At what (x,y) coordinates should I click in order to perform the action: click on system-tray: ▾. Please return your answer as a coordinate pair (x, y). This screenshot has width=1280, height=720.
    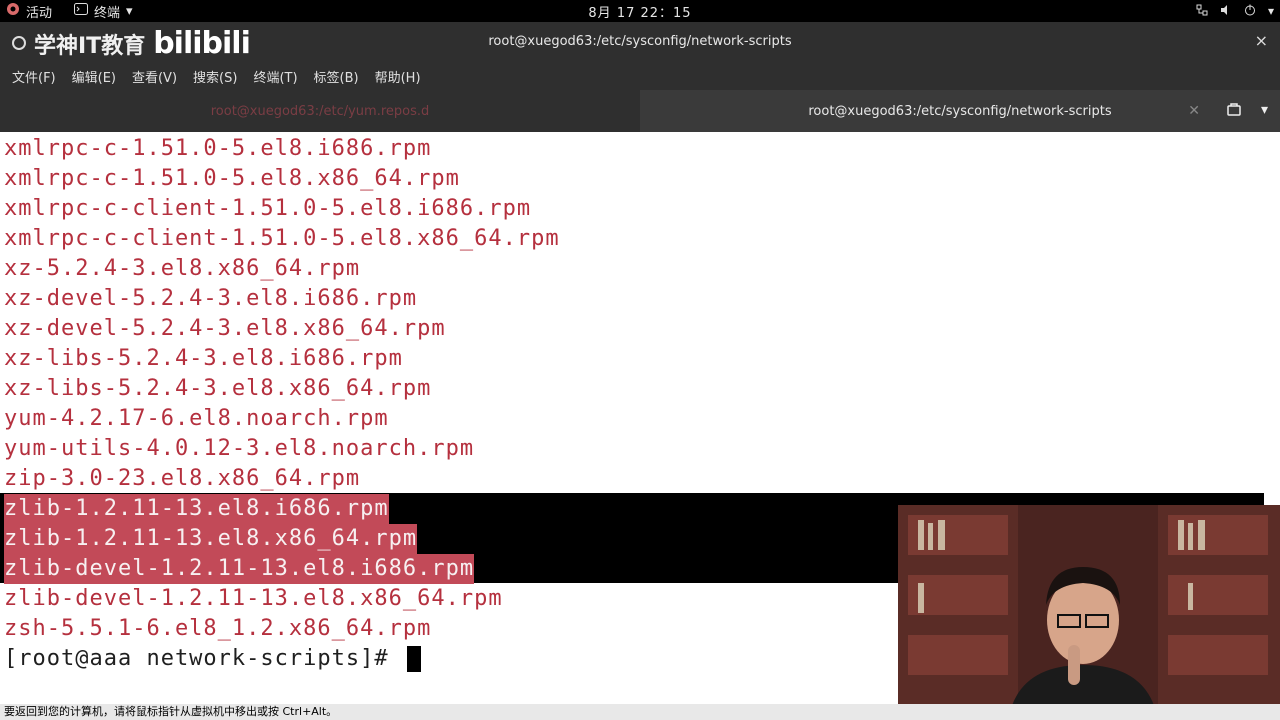
    Looking at the image, I should click on (1235, 11).